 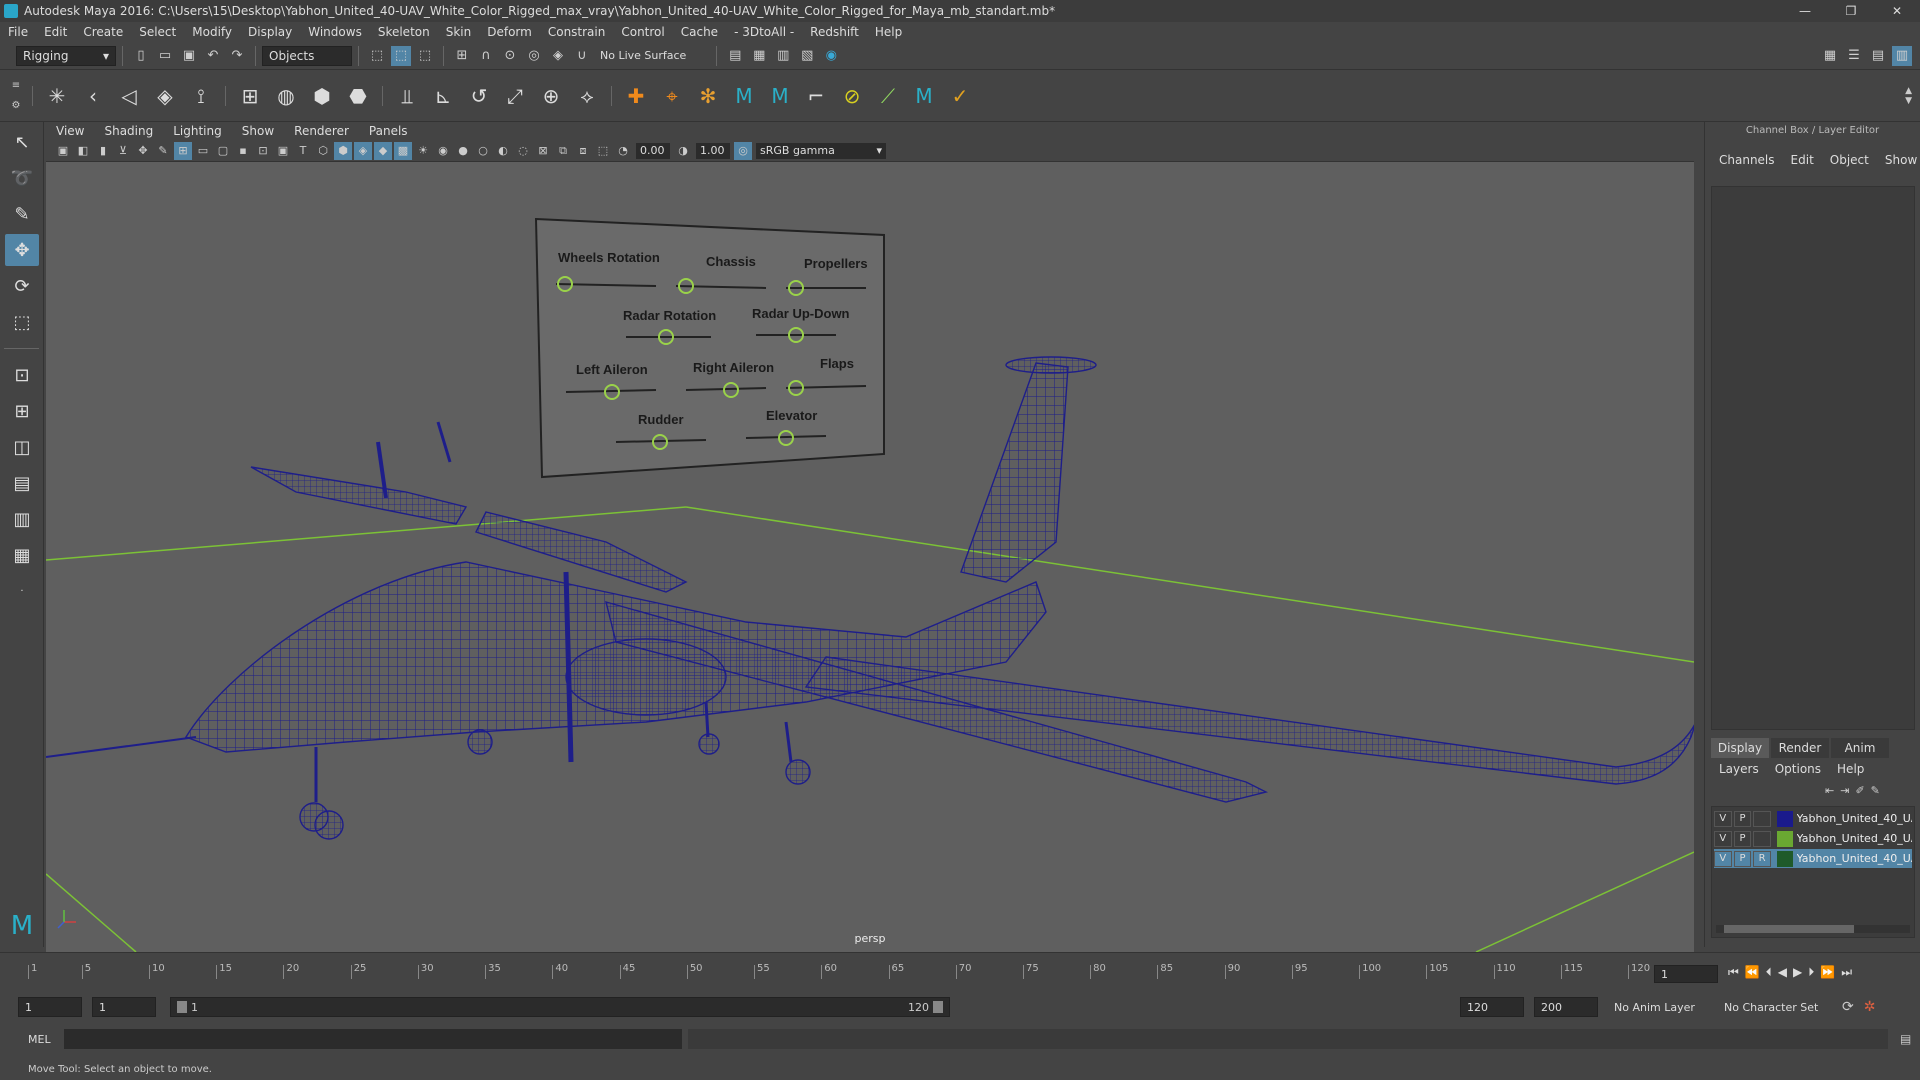 What do you see at coordinates (523, 151) in the screenshot?
I see `xray-icon: ◌` at bounding box center [523, 151].